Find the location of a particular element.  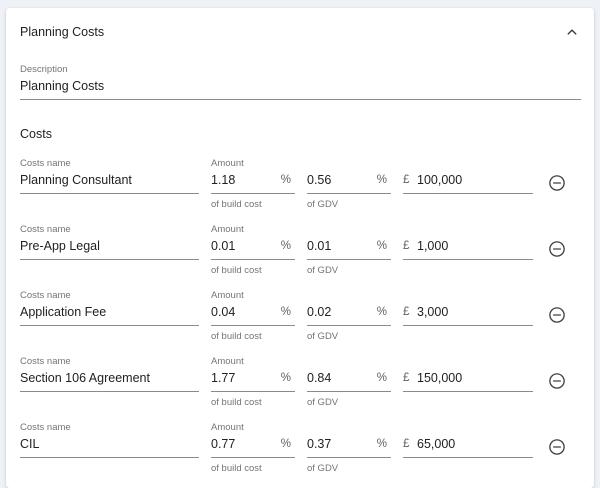

costs-section-title: Costs is located at coordinates (36, 134).